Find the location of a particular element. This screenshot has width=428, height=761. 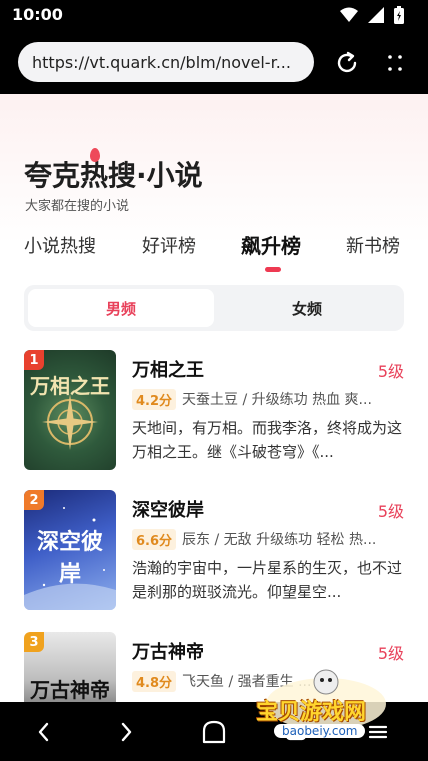

home-icon is located at coordinates (214, 732).